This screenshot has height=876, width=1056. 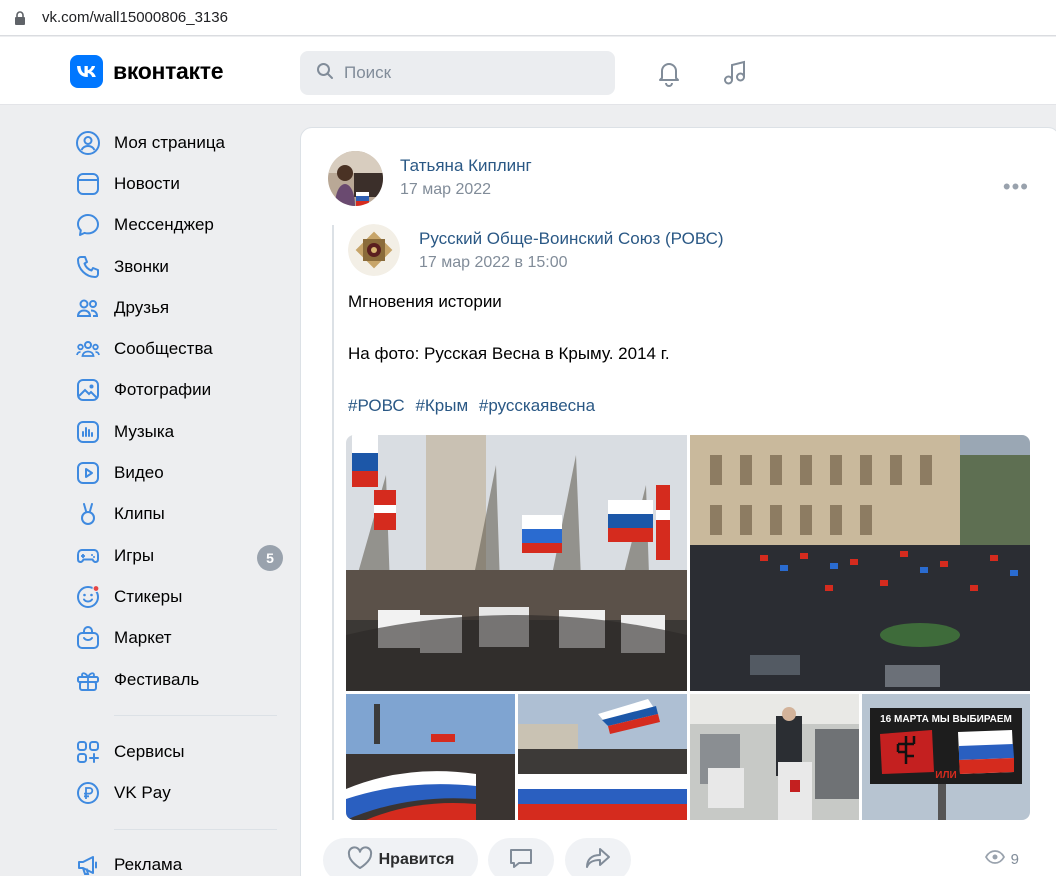 What do you see at coordinates (355, 178) in the screenshot?
I see `author-avatar` at bounding box center [355, 178].